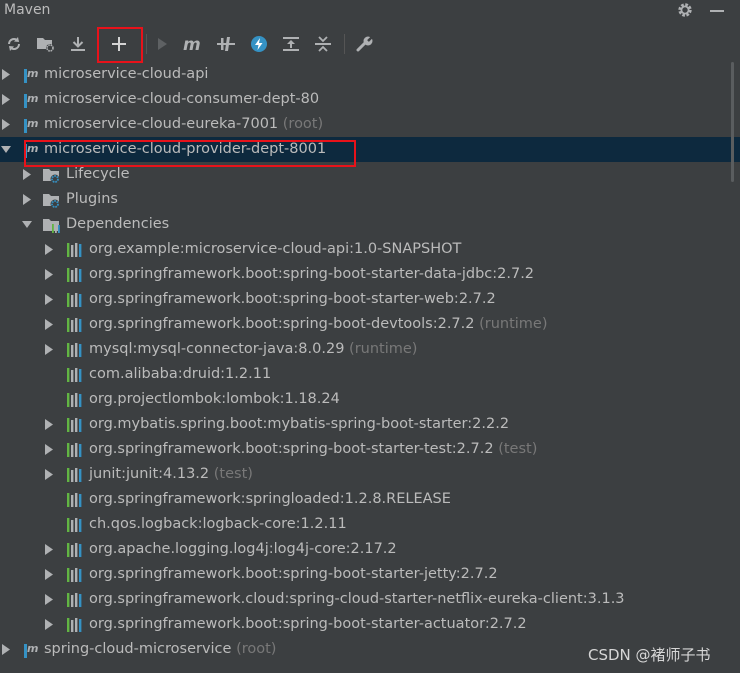 The width and height of the screenshot is (740, 673). I want to click on show-dependencies-button, so click(291, 44).